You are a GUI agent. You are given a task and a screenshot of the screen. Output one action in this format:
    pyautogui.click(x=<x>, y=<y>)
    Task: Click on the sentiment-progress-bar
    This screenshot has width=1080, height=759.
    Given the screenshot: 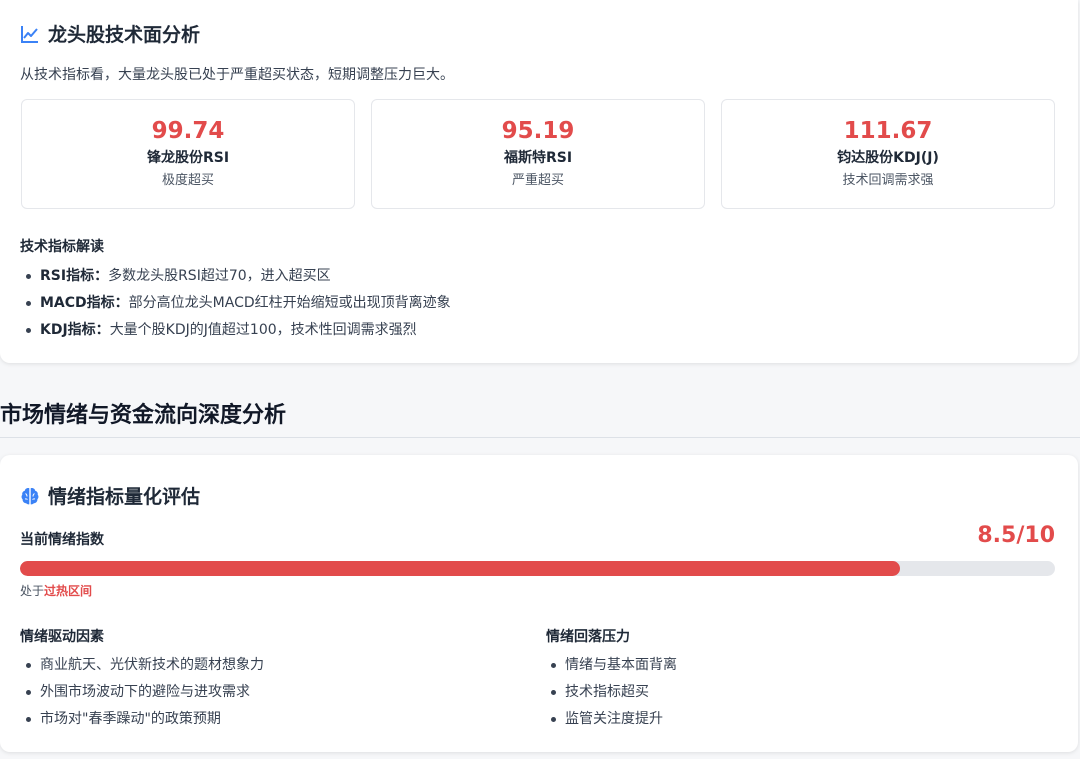 What is the action you would take?
    pyautogui.click(x=537, y=568)
    